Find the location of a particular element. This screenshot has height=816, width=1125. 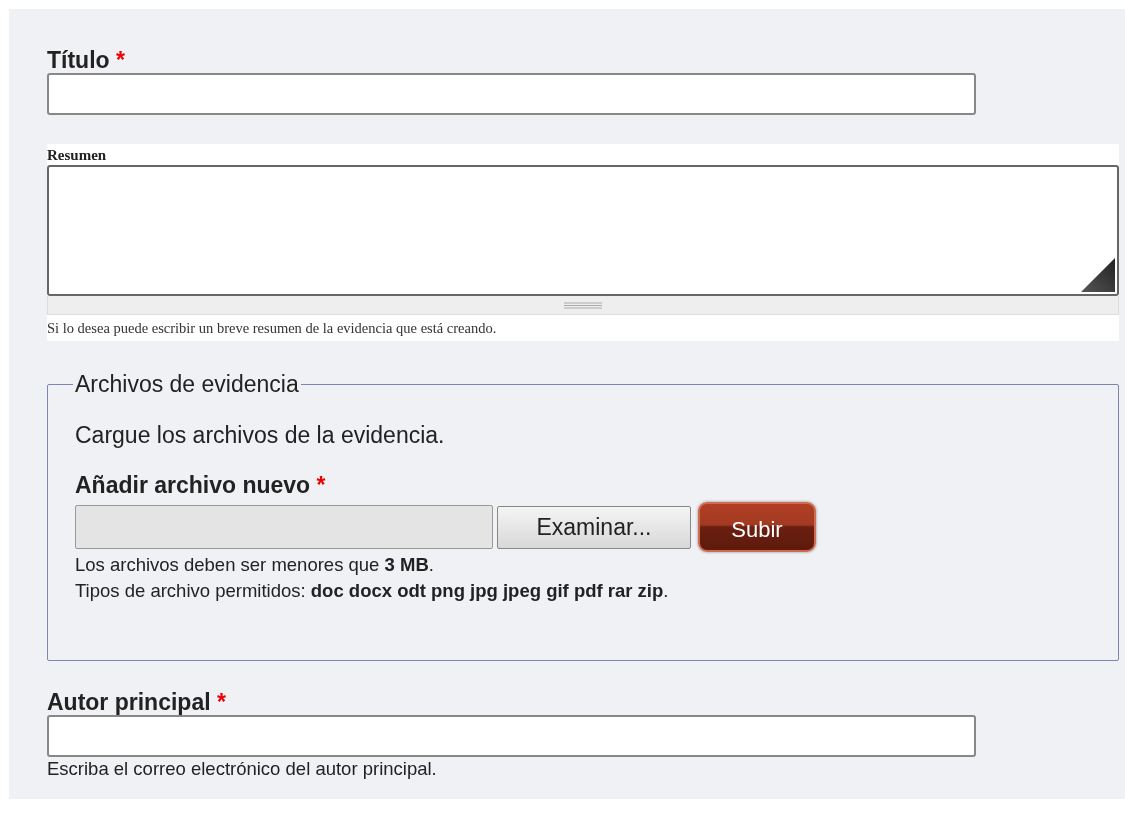

summary-label: Resumen is located at coordinates (77, 155).